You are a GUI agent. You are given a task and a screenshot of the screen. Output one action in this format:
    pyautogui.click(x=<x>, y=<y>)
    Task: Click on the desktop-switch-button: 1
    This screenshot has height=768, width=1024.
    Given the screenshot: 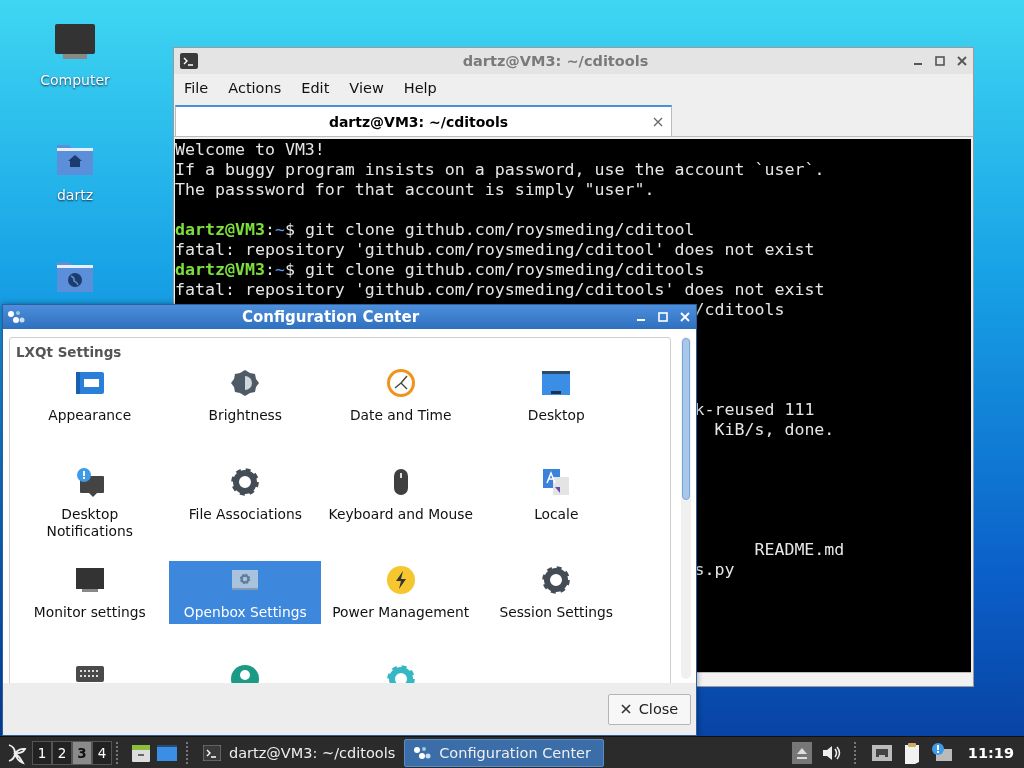 What is the action you would take?
    pyautogui.click(x=42, y=752)
    